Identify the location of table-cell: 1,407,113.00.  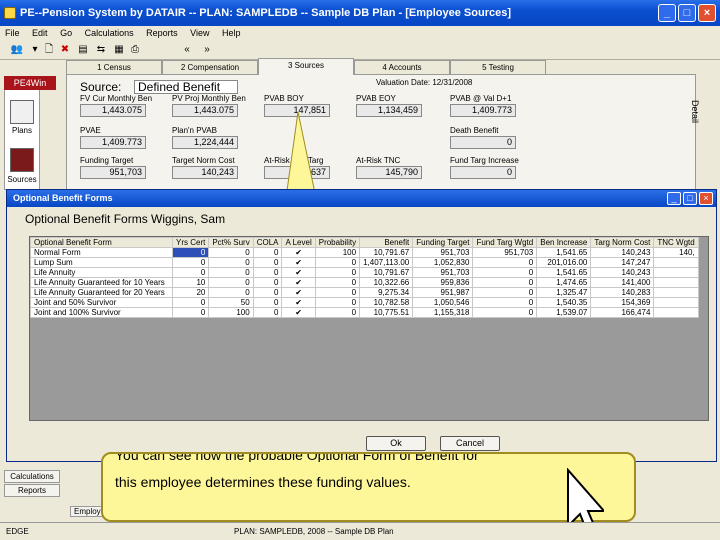
(386, 262).